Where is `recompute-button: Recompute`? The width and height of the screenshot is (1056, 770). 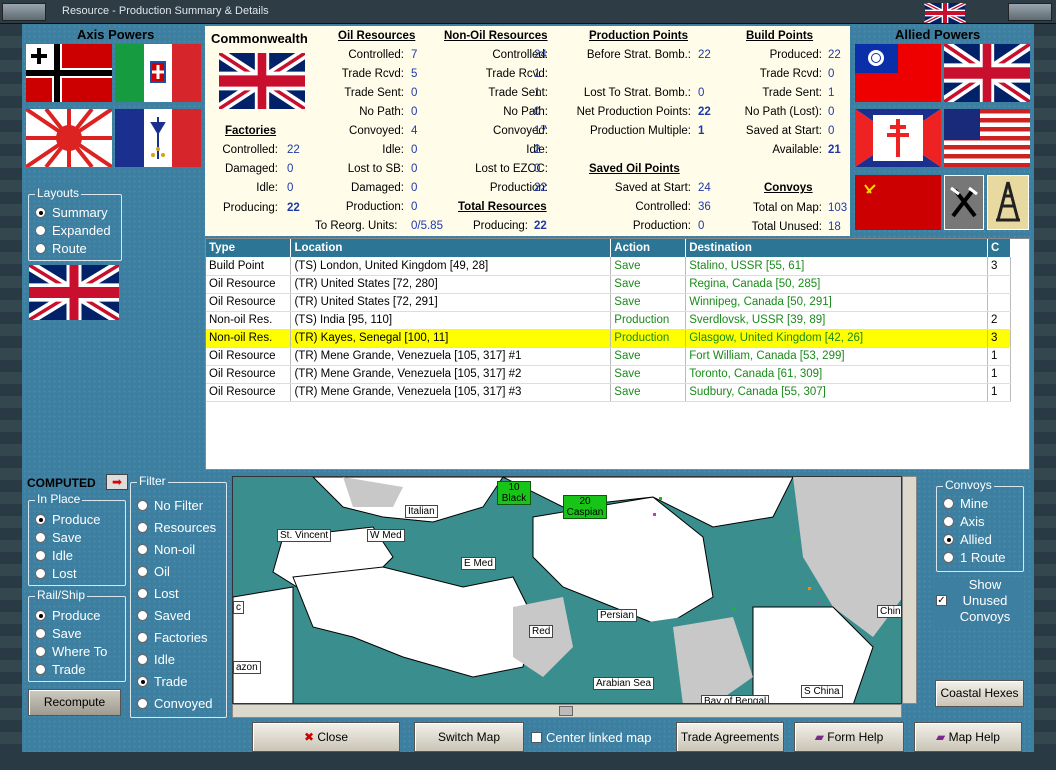
recompute-button: Recompute is located at coordinates (74, 702).